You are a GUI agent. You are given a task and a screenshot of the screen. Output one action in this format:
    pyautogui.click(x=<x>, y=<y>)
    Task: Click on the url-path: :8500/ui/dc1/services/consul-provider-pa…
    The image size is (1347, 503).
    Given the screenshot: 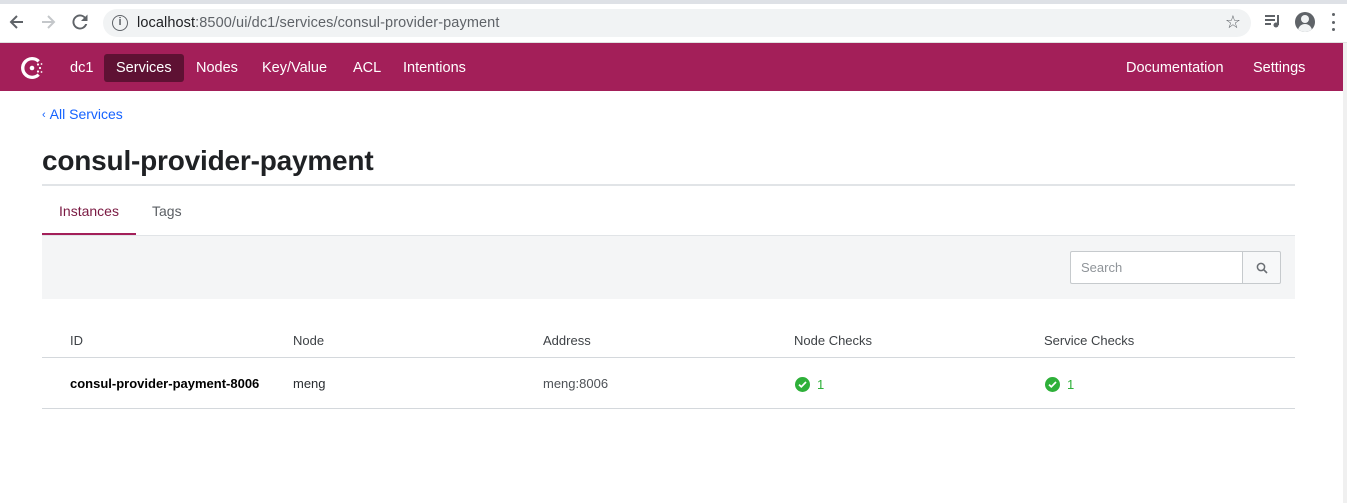 What is the action you would take?
    pyautogui.click(x=347, y=23)
    